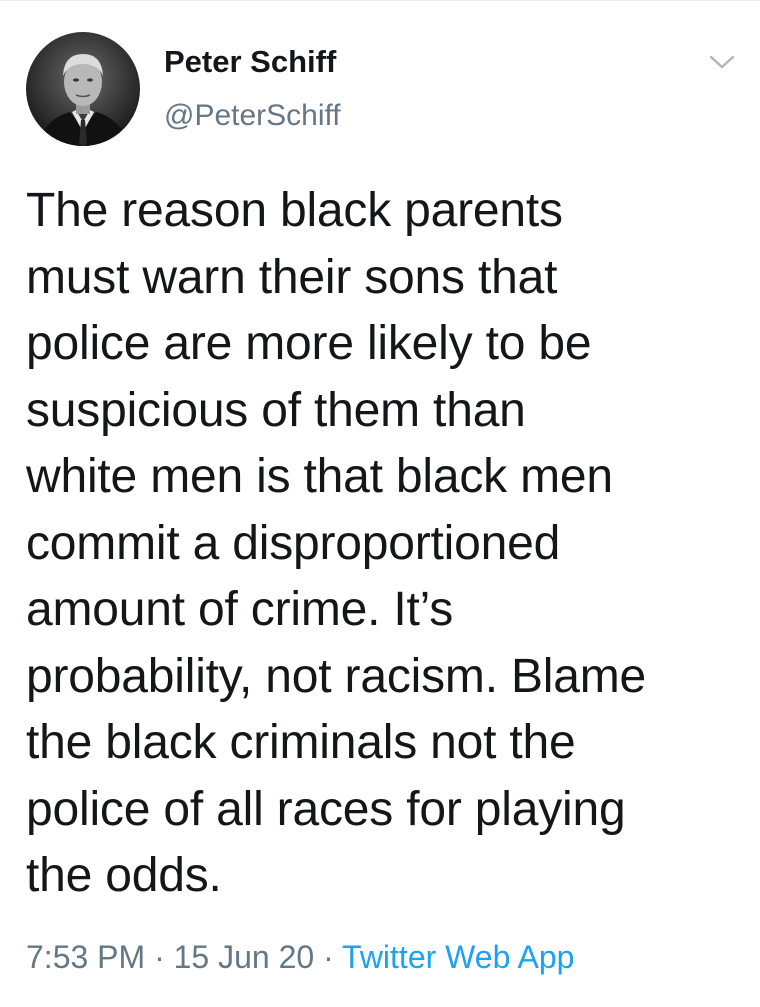 Image resolution: width=760 pixels, height=1007 pixels. What do you see at coordinates (124, 875) in the screenshot?
I see `tweet-line: the odds.` at bounding box center [124, 875].